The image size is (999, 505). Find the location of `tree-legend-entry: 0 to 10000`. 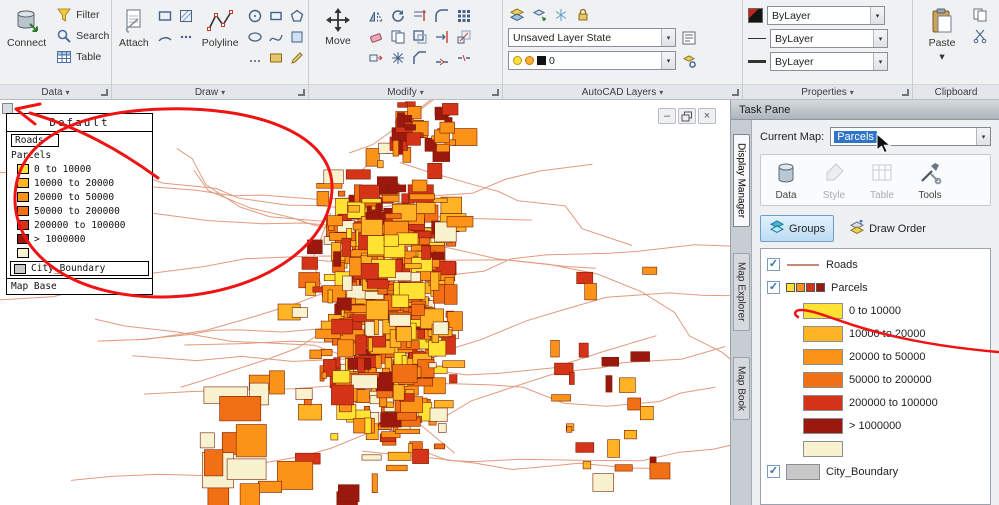

tree-legend-entry: 0 to 10000 is located at coordinates (878, 310).